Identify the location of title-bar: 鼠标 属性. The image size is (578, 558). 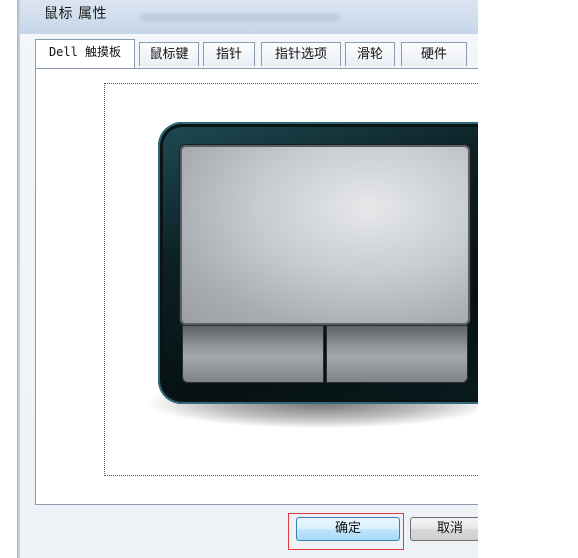
(249, 17).